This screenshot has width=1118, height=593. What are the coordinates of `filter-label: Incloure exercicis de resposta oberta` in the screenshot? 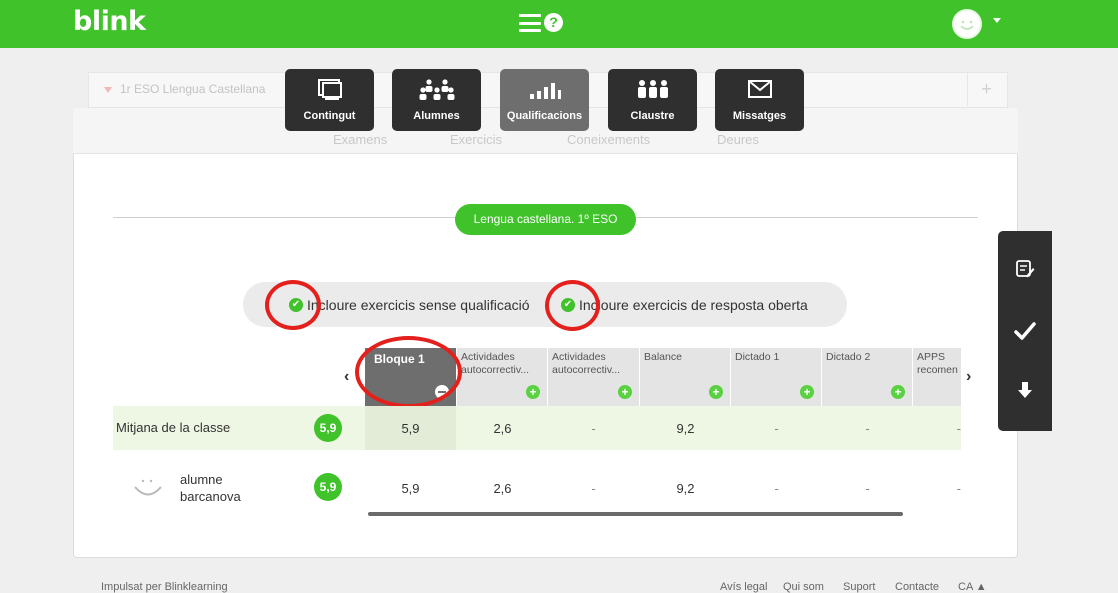 It's located at (693, 305).